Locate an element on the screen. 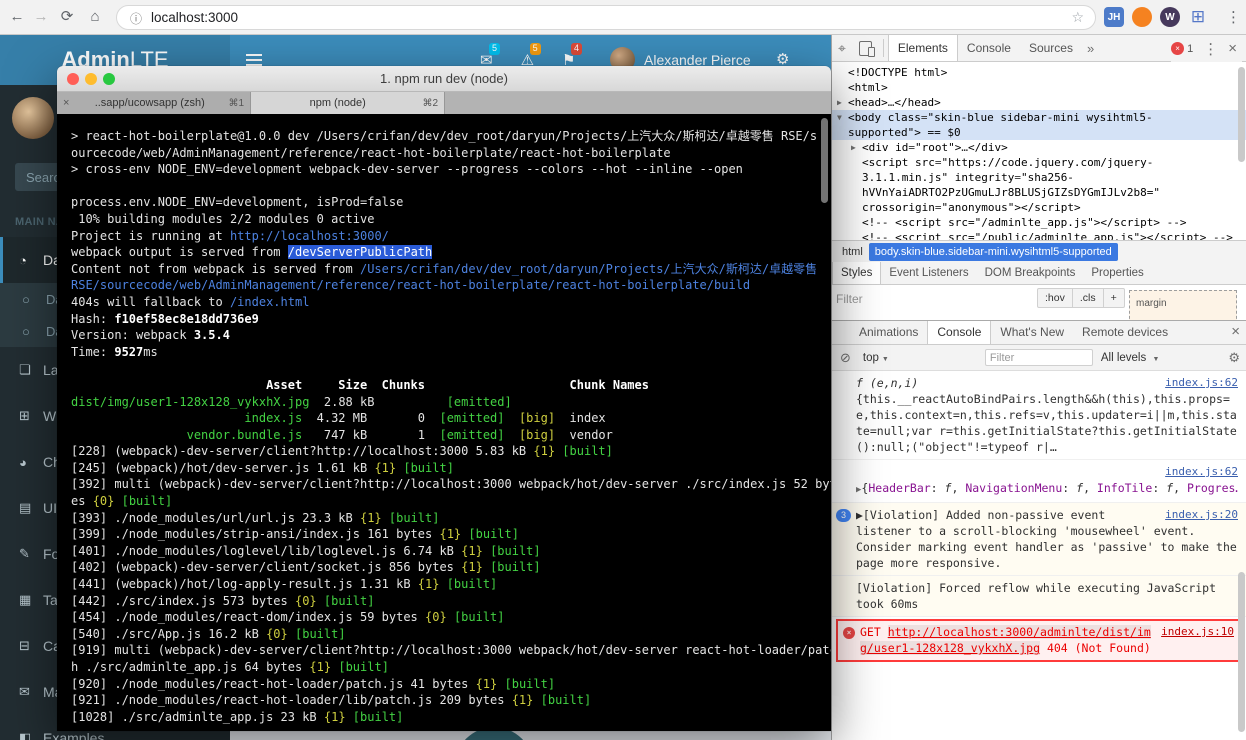 The width and height of the screenshot is (1246, 740). styles-toggle--: + is located at coordinates (1114, 298).